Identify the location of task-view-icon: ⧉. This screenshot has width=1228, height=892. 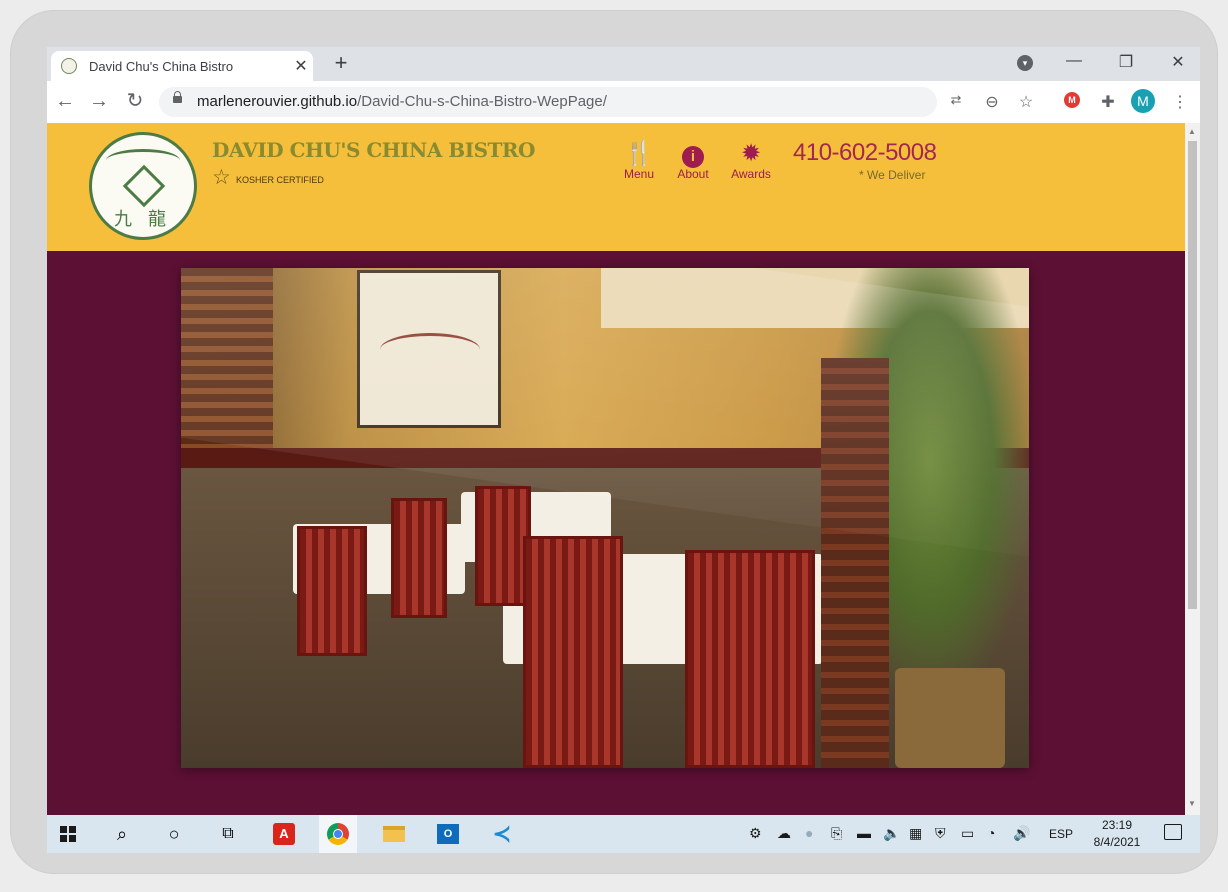
(228, 834).